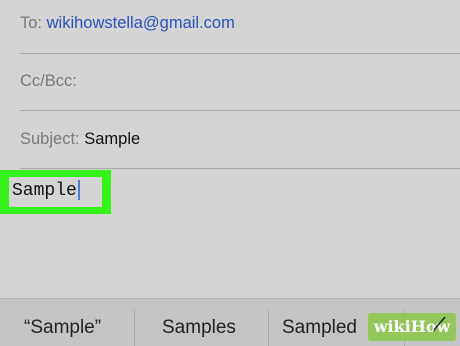  I want to click on message-body: Sample, so click(55, 192).